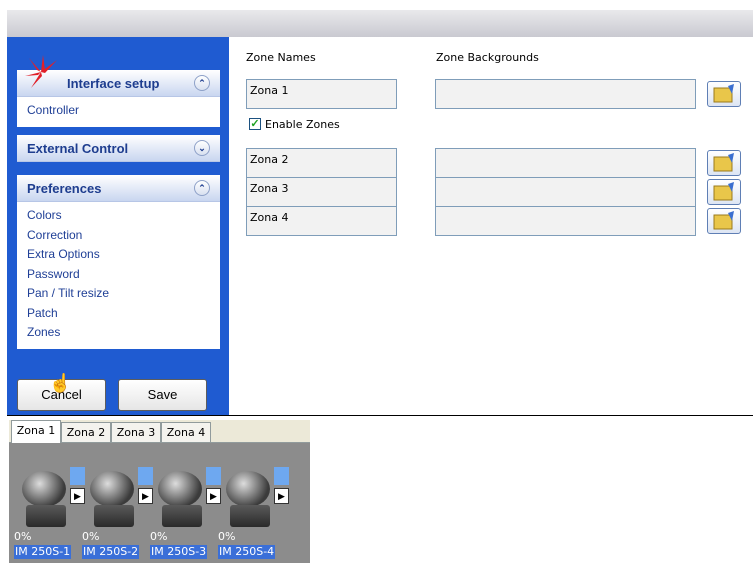 The image size is (753, 563). I want to click on zone-name-field-1: Zona 1, so click(321, 94).